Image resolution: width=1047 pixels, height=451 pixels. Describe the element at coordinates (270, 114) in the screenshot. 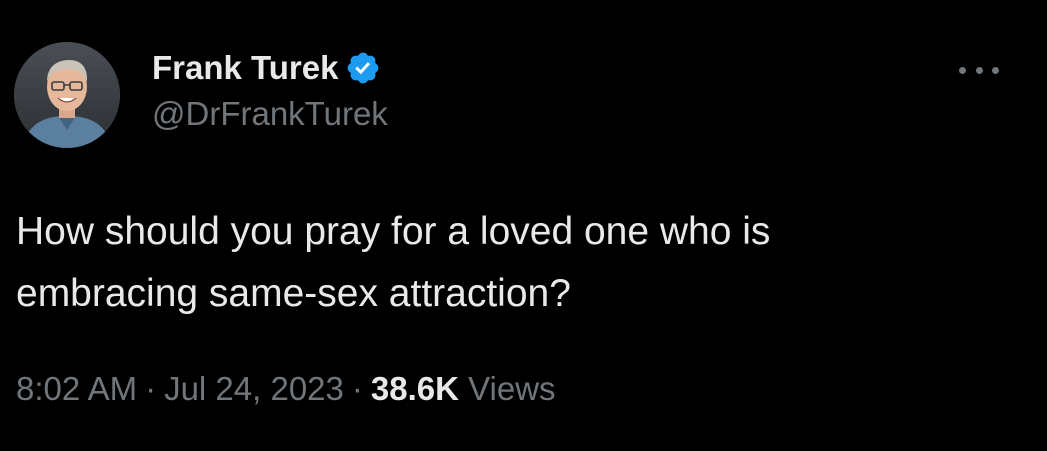

I see `author-handle: @DrFrankTurek` at that location.